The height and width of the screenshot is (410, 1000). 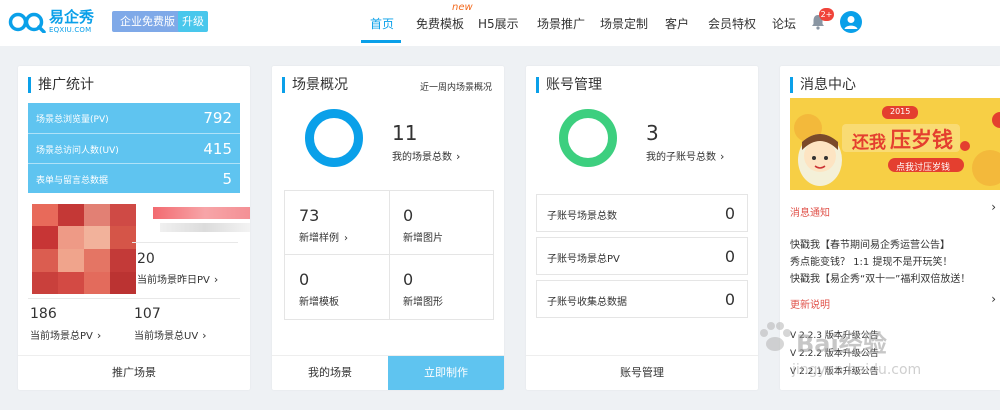 I want to click on blurred-scene-subtitle, so click(x=205, y=227).